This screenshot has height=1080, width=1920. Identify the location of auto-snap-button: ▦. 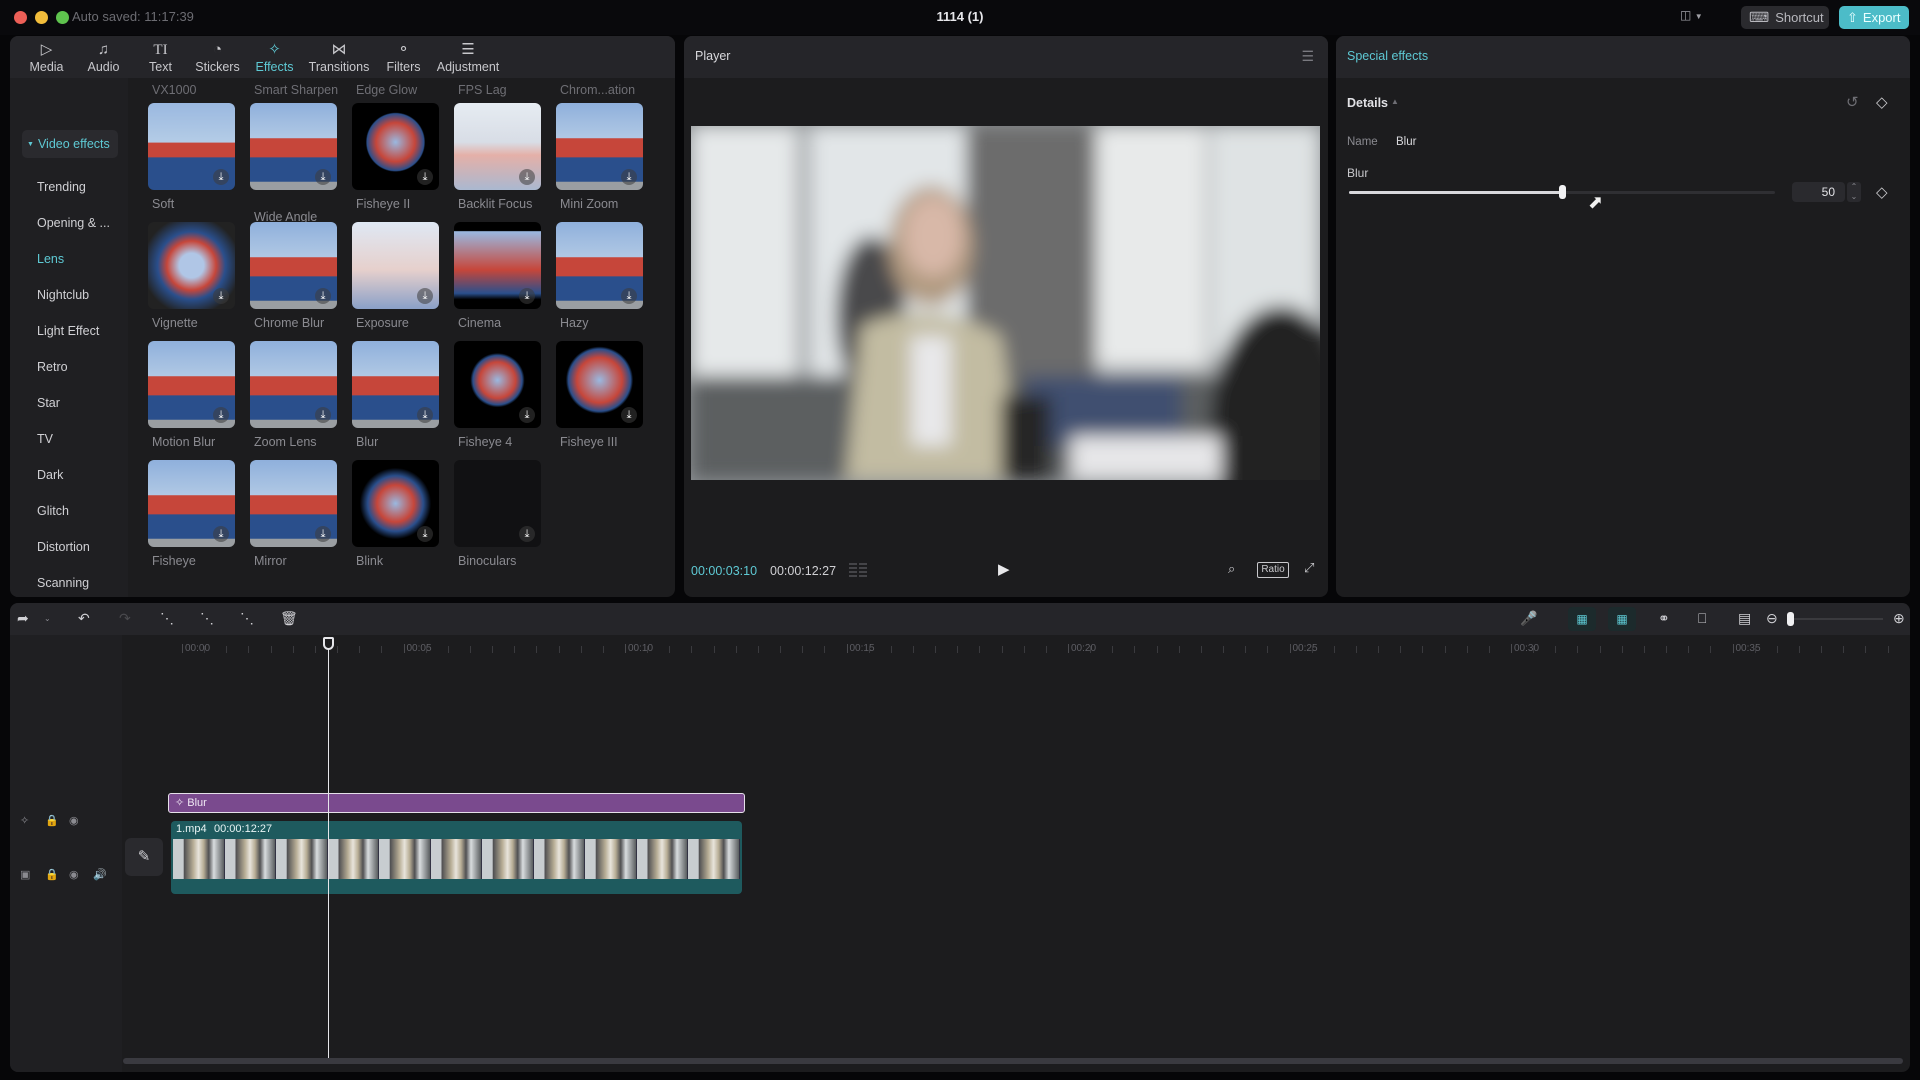
(1622, 619).